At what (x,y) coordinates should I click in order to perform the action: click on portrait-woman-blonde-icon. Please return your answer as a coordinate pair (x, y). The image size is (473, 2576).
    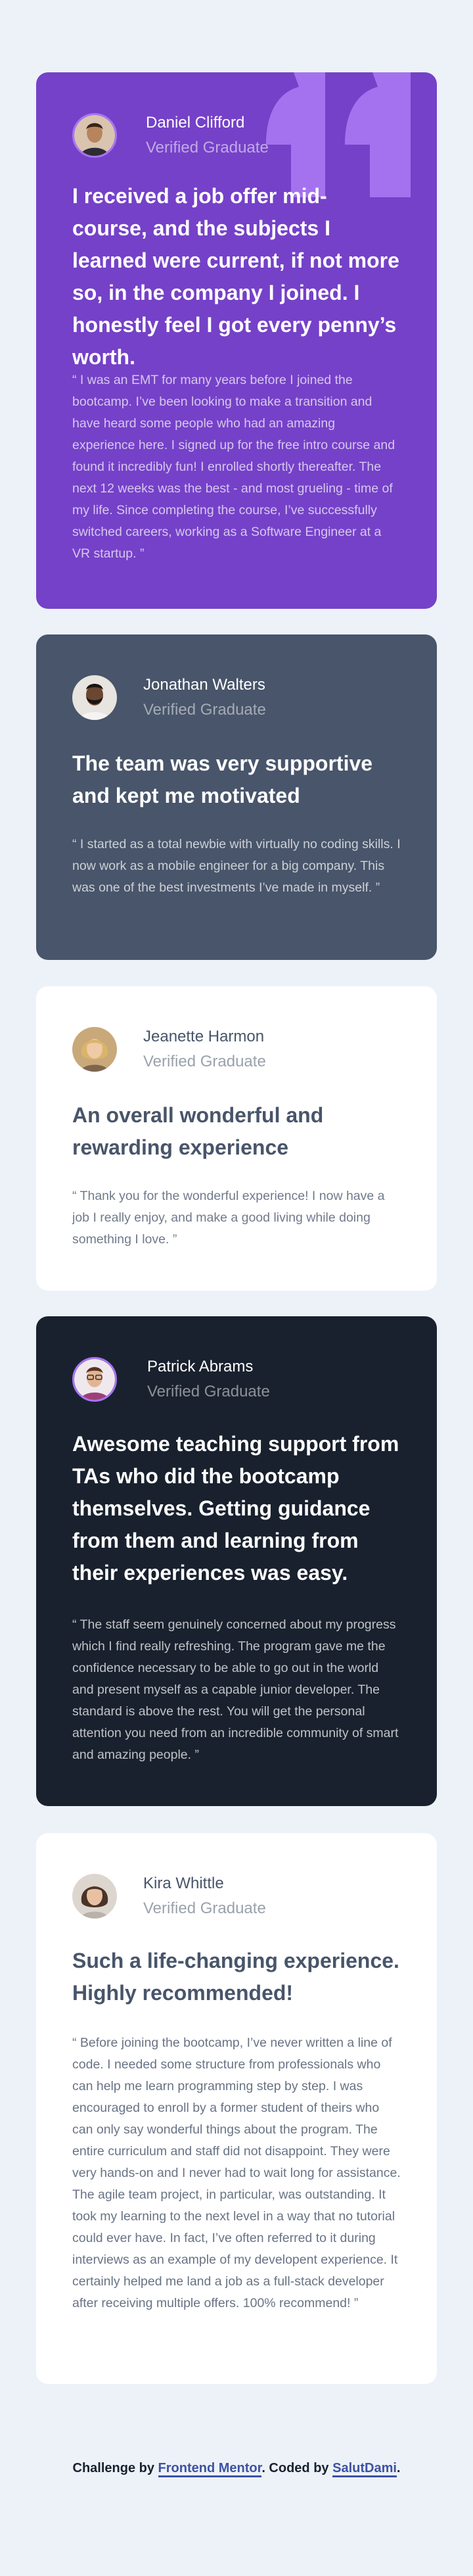
    Looking at the image, I should click on (94, 1050).